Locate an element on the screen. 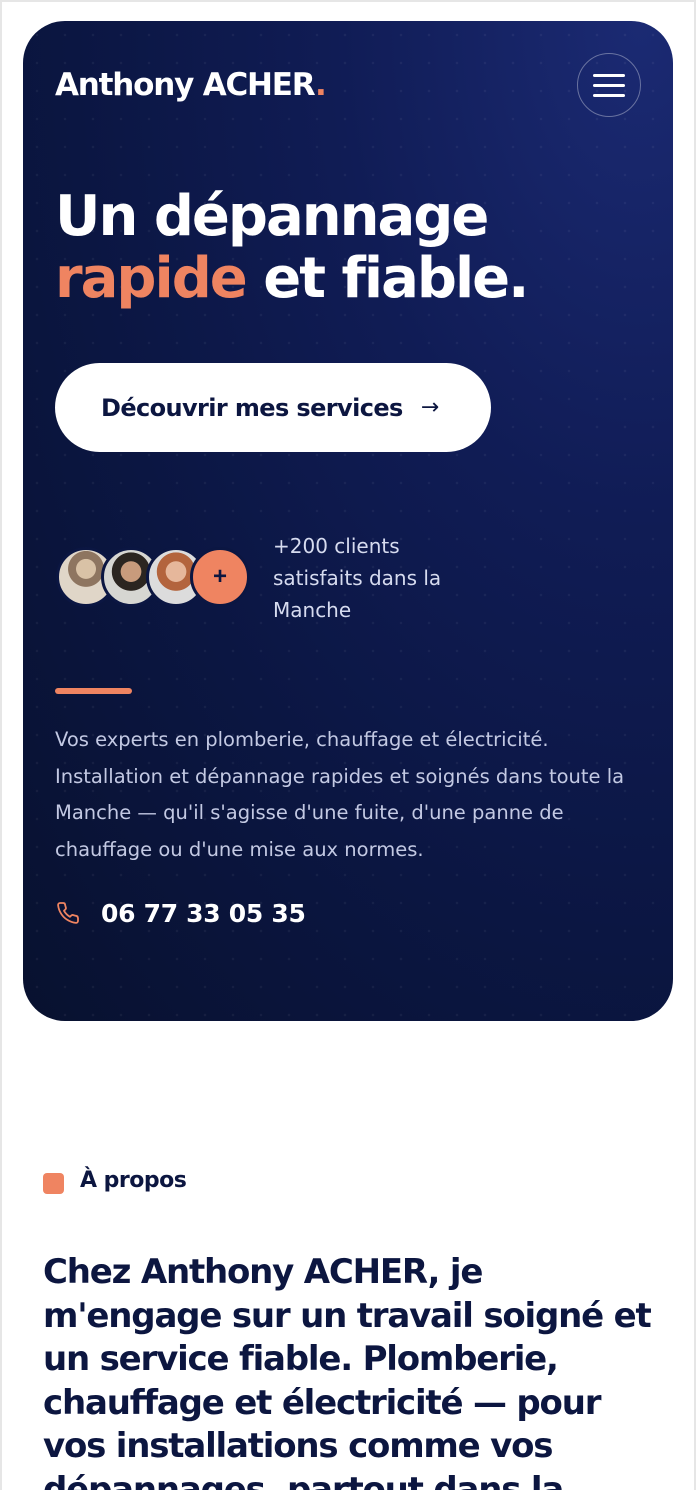 The width and height of the screenshot is (696, 1490). headline-line1: Un dépannage is located at coordinates (272, 216).